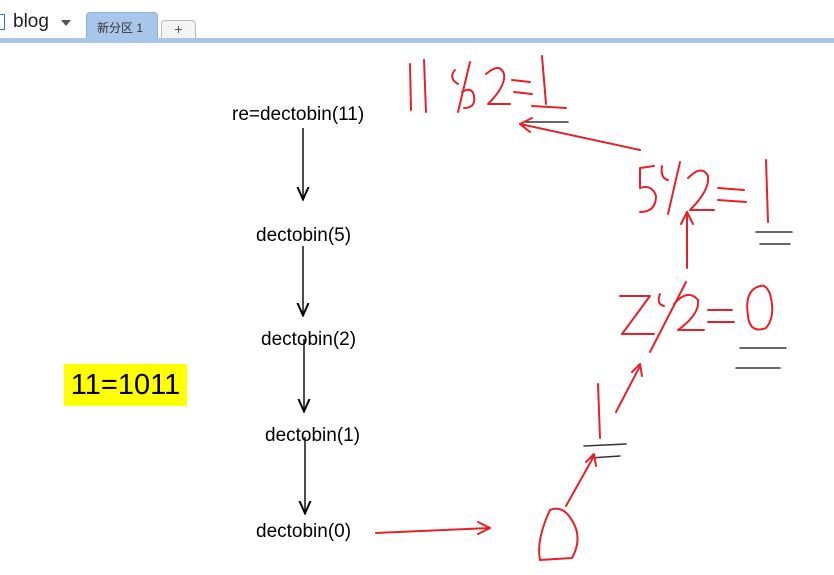 The image size is (834, 575). What do you see at coordinates (433, 530) in the screenshot?
I see `base-case-arrow` at bounding box center [433, 530].